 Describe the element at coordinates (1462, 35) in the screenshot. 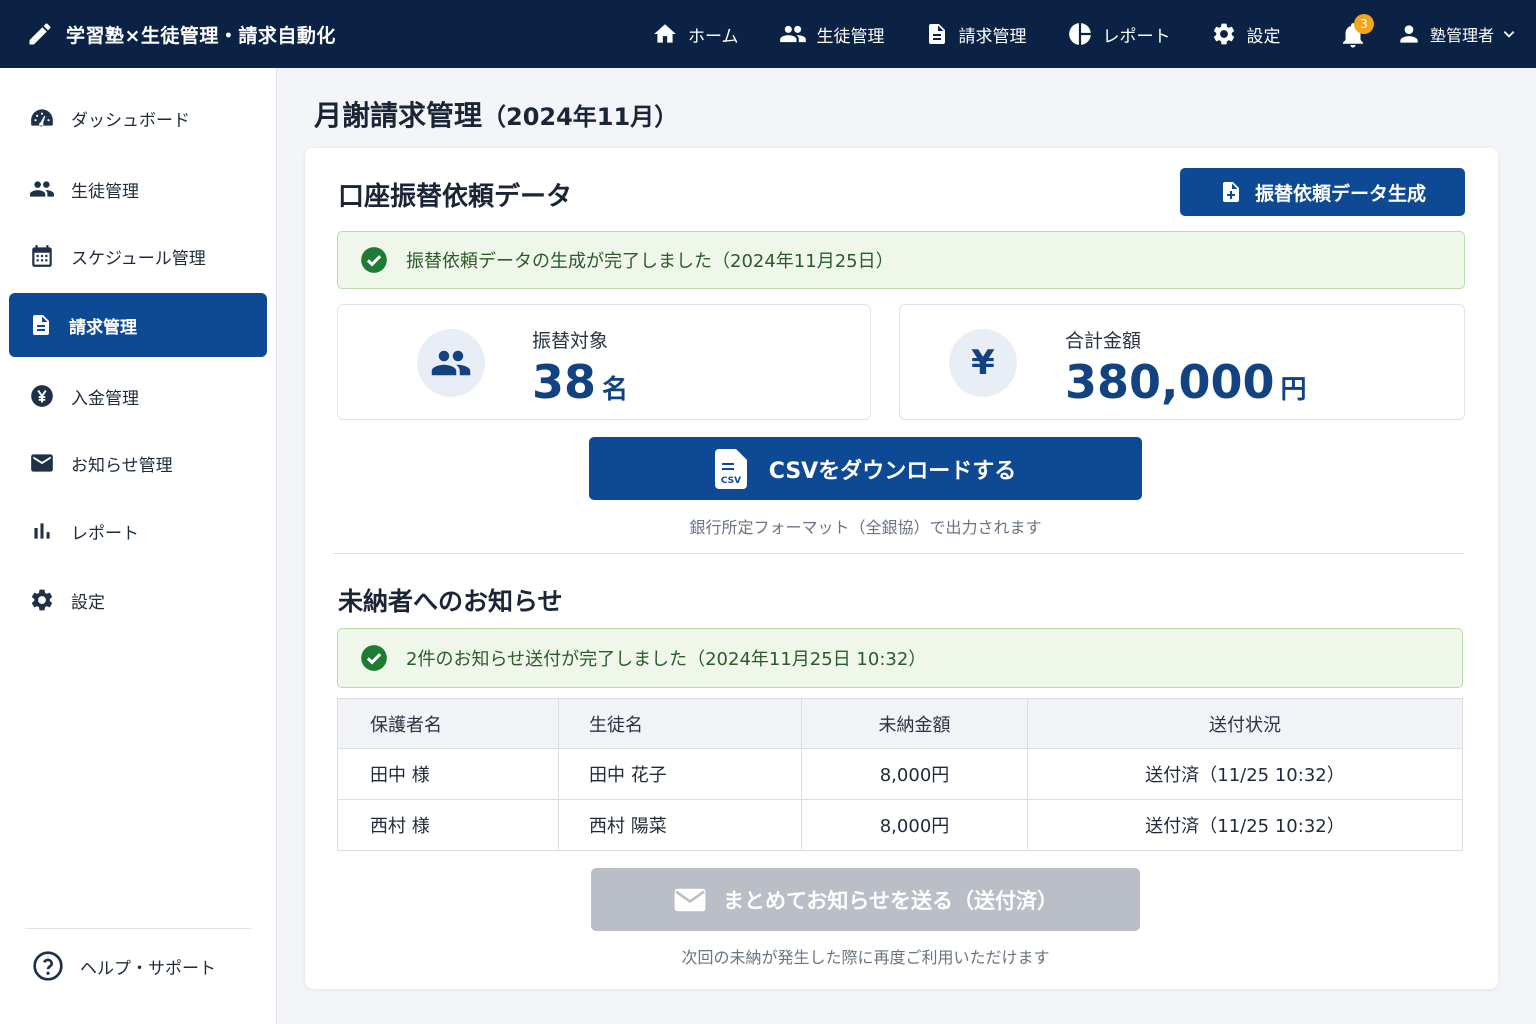

I see `user-name: 塾管理者` at that location.